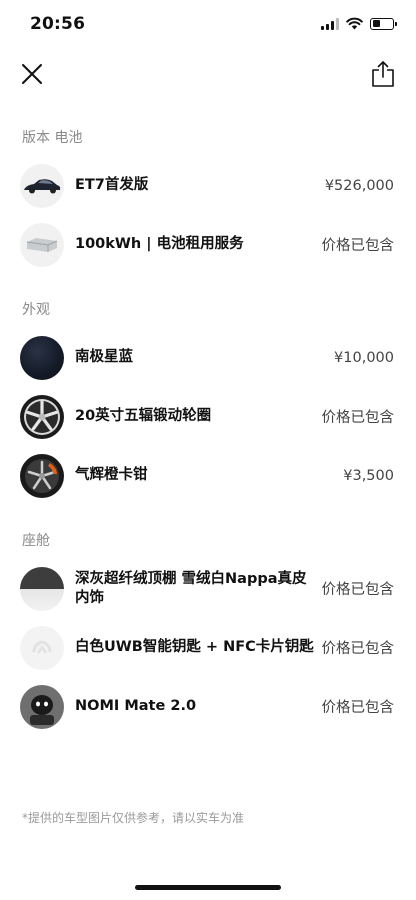 This screenshot has width=416, height=900. I want to click on close-button, so click(32, 74).